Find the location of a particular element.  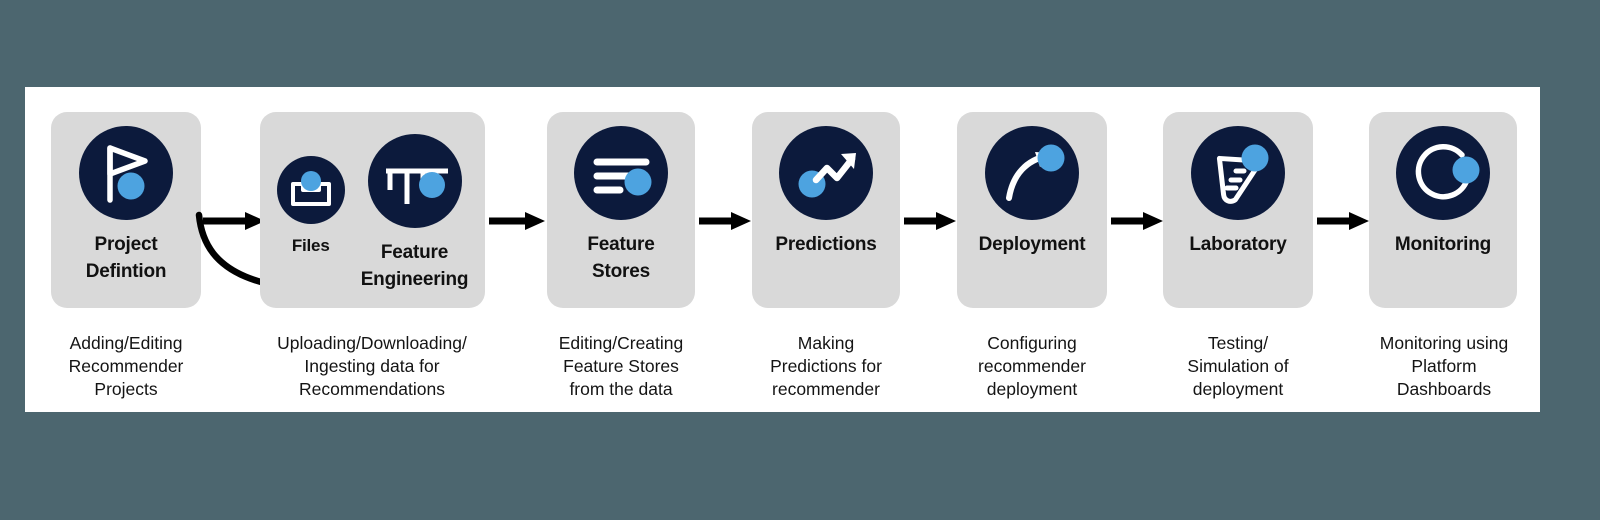

caption-line-1: Testing/ is located at coordinates (1238, 343).